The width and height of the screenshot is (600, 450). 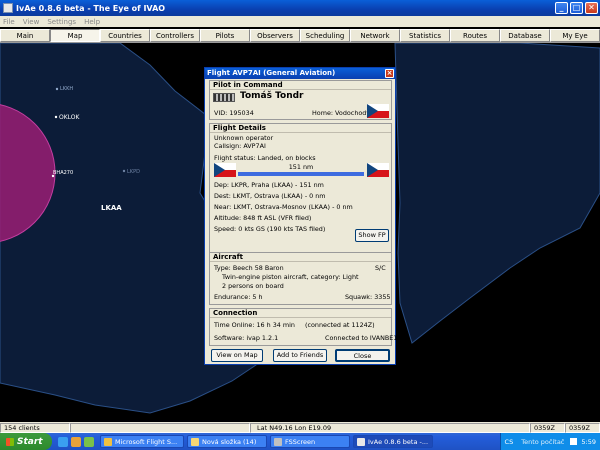 What do you see at coordinates (368, 297) in the screenshot?
I see `aircraft-squawk: Squawk: 3355` at bounding box center [368, 297].